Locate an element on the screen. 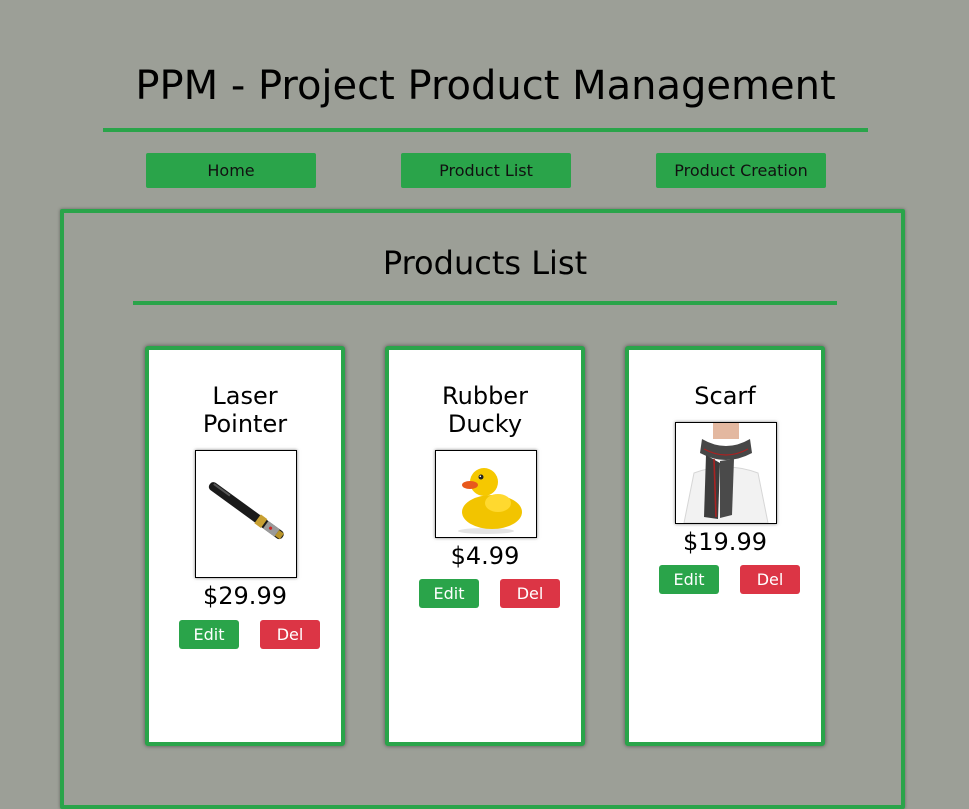 The height and width of the screenshot is (809, 969). page-title: PPM - Project Product Management is located at coordinates (485, 86).